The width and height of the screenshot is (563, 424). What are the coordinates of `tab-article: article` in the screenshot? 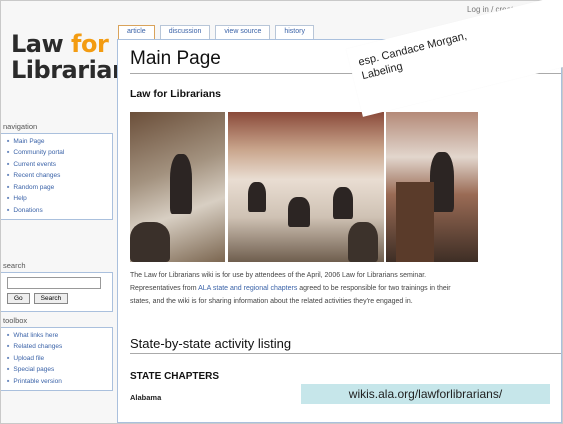 It's located at (136, 32).